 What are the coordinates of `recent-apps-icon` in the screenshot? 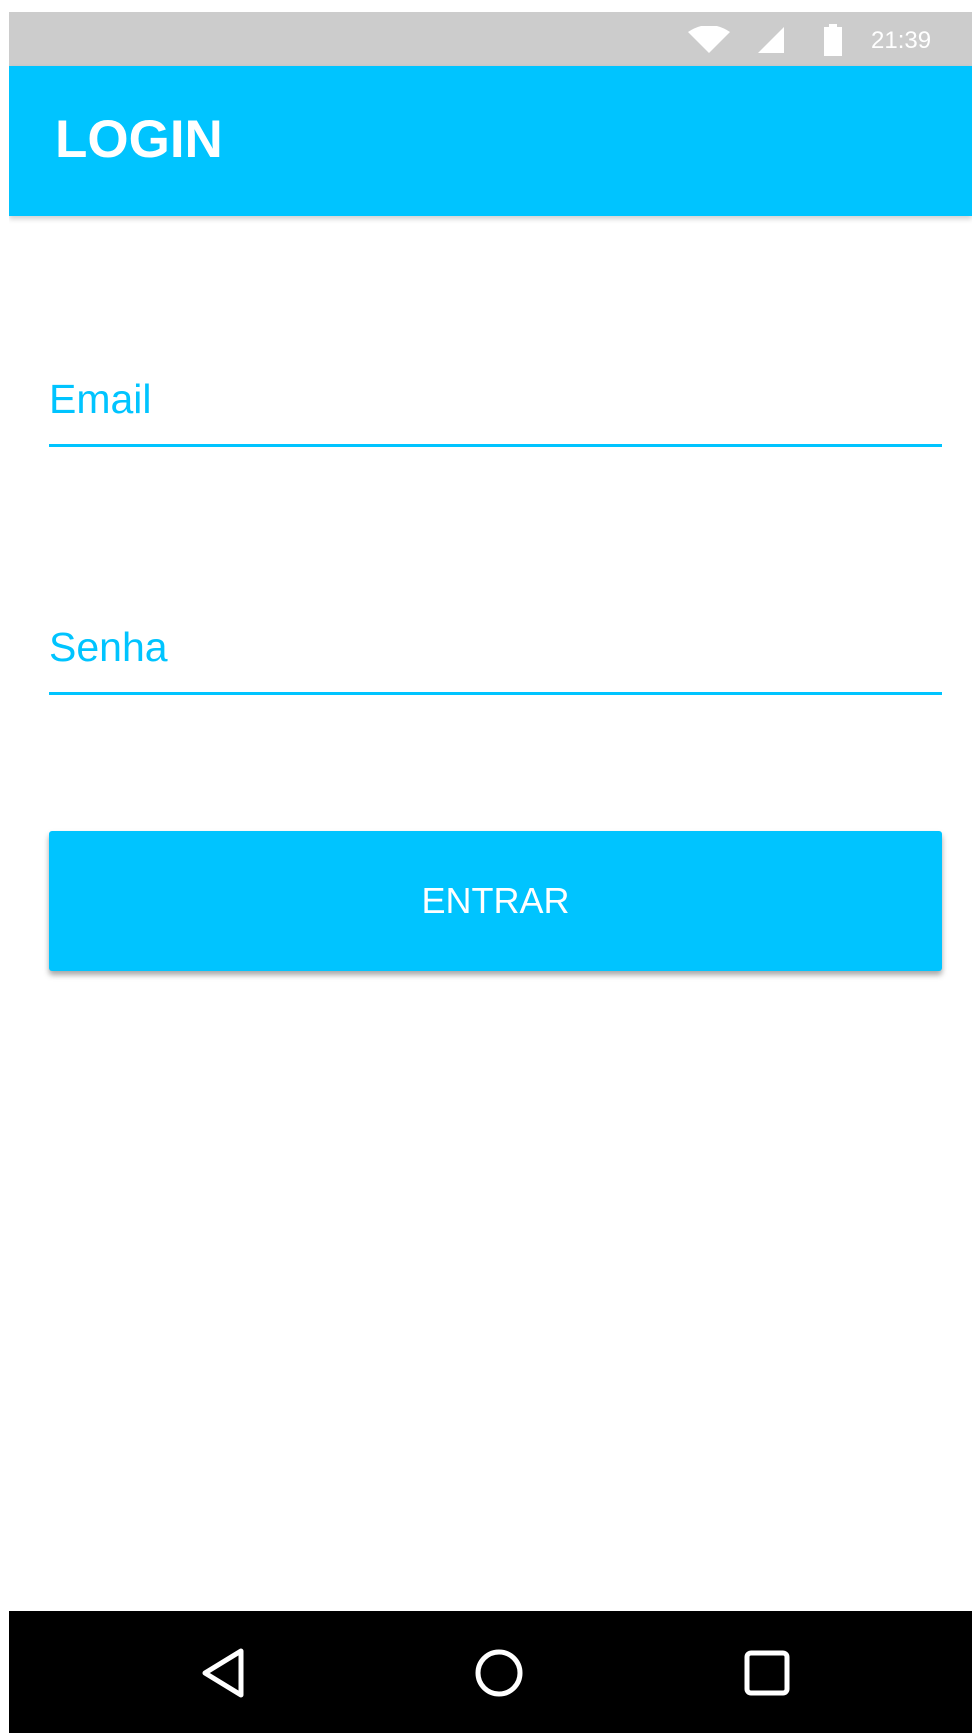 It's located at (767, 1673).